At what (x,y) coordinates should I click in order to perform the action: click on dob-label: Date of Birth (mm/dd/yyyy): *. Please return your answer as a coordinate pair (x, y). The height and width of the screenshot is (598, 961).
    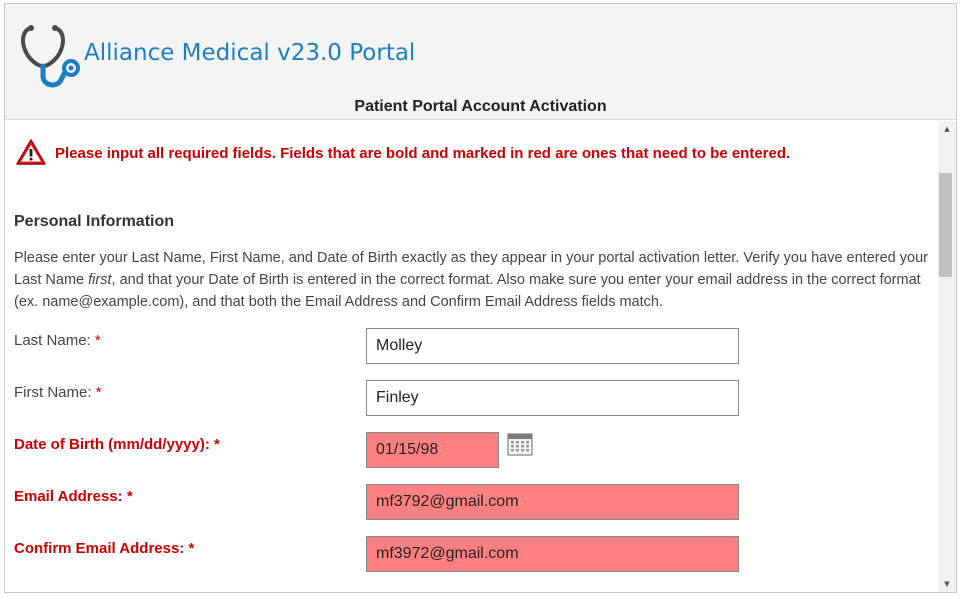
    Looking at the image, I should click on (117, 444).